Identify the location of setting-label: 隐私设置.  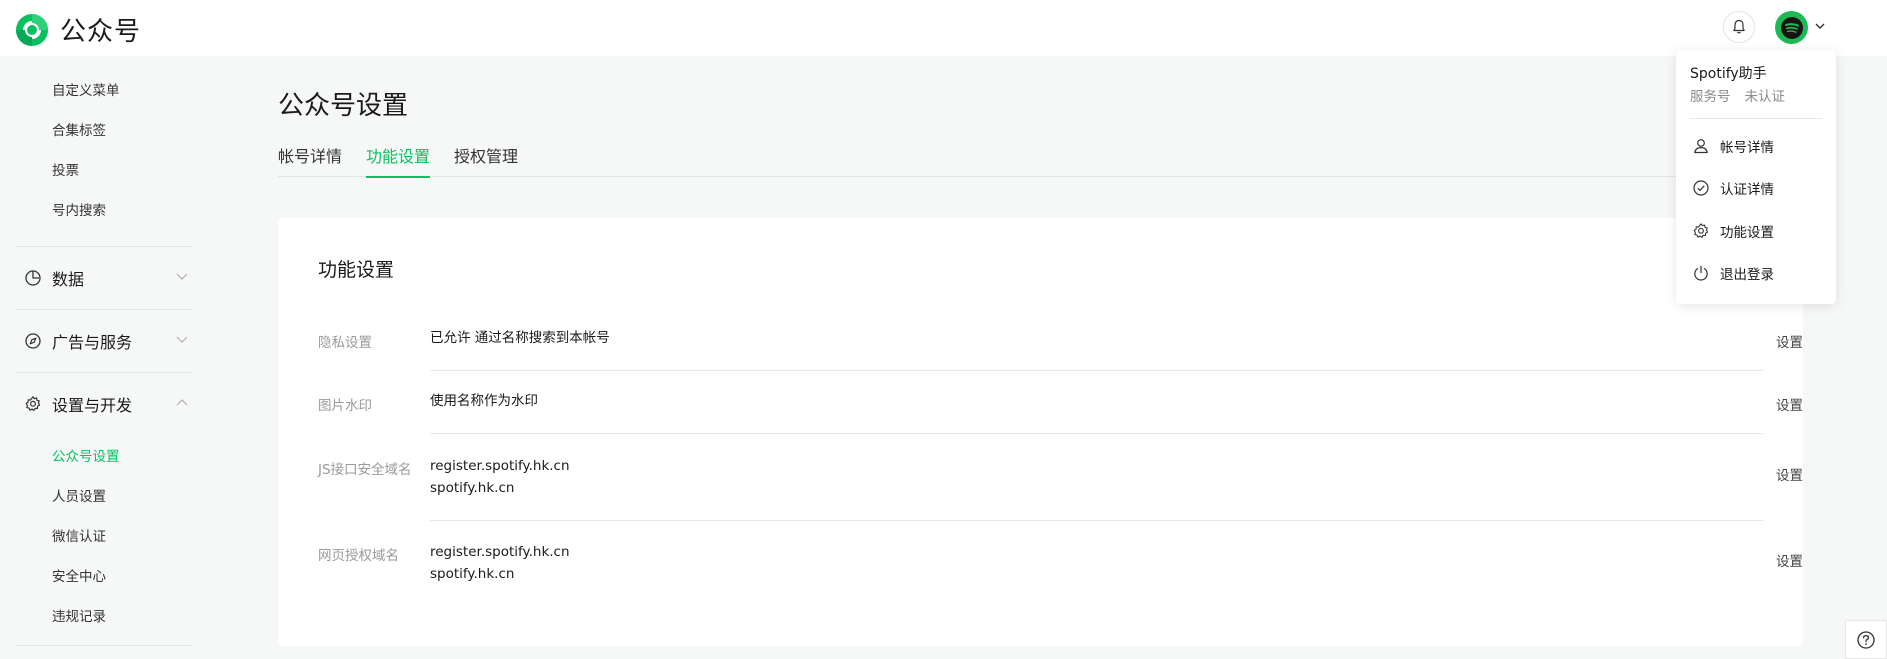
(345, 343).